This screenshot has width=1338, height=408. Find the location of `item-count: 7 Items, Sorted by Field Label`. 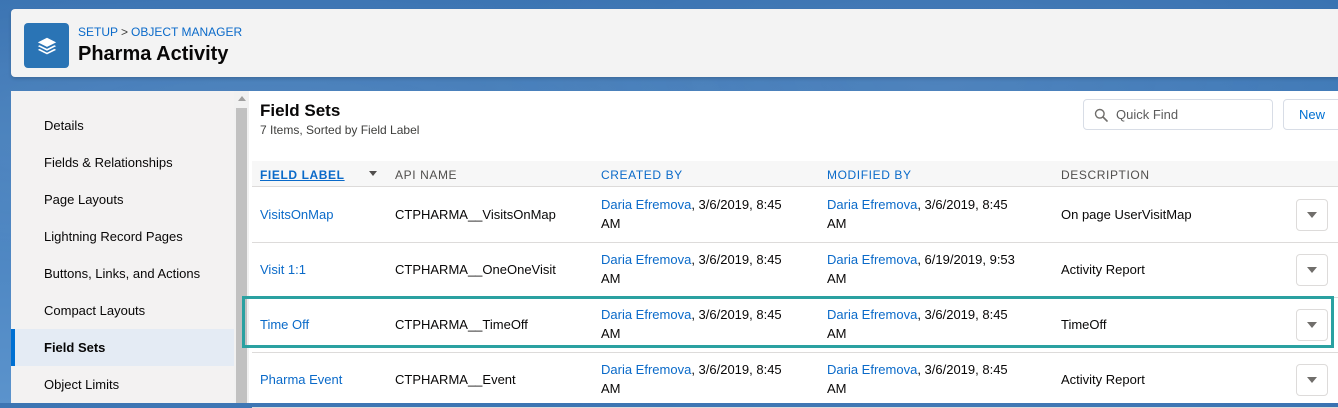

item-count: 7 Items, Sorted by Field Label is located at coordinates (340, 130).